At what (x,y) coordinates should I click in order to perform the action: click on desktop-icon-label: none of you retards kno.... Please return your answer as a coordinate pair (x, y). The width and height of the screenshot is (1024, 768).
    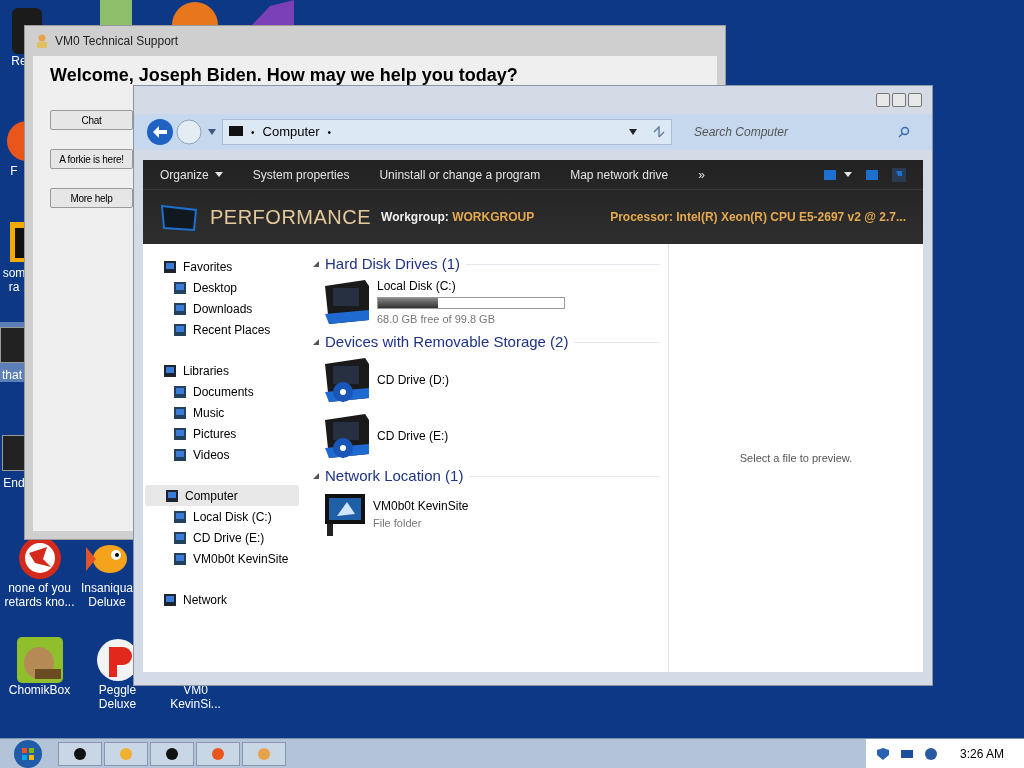
    Looking at the image, I should click on (39, 595).